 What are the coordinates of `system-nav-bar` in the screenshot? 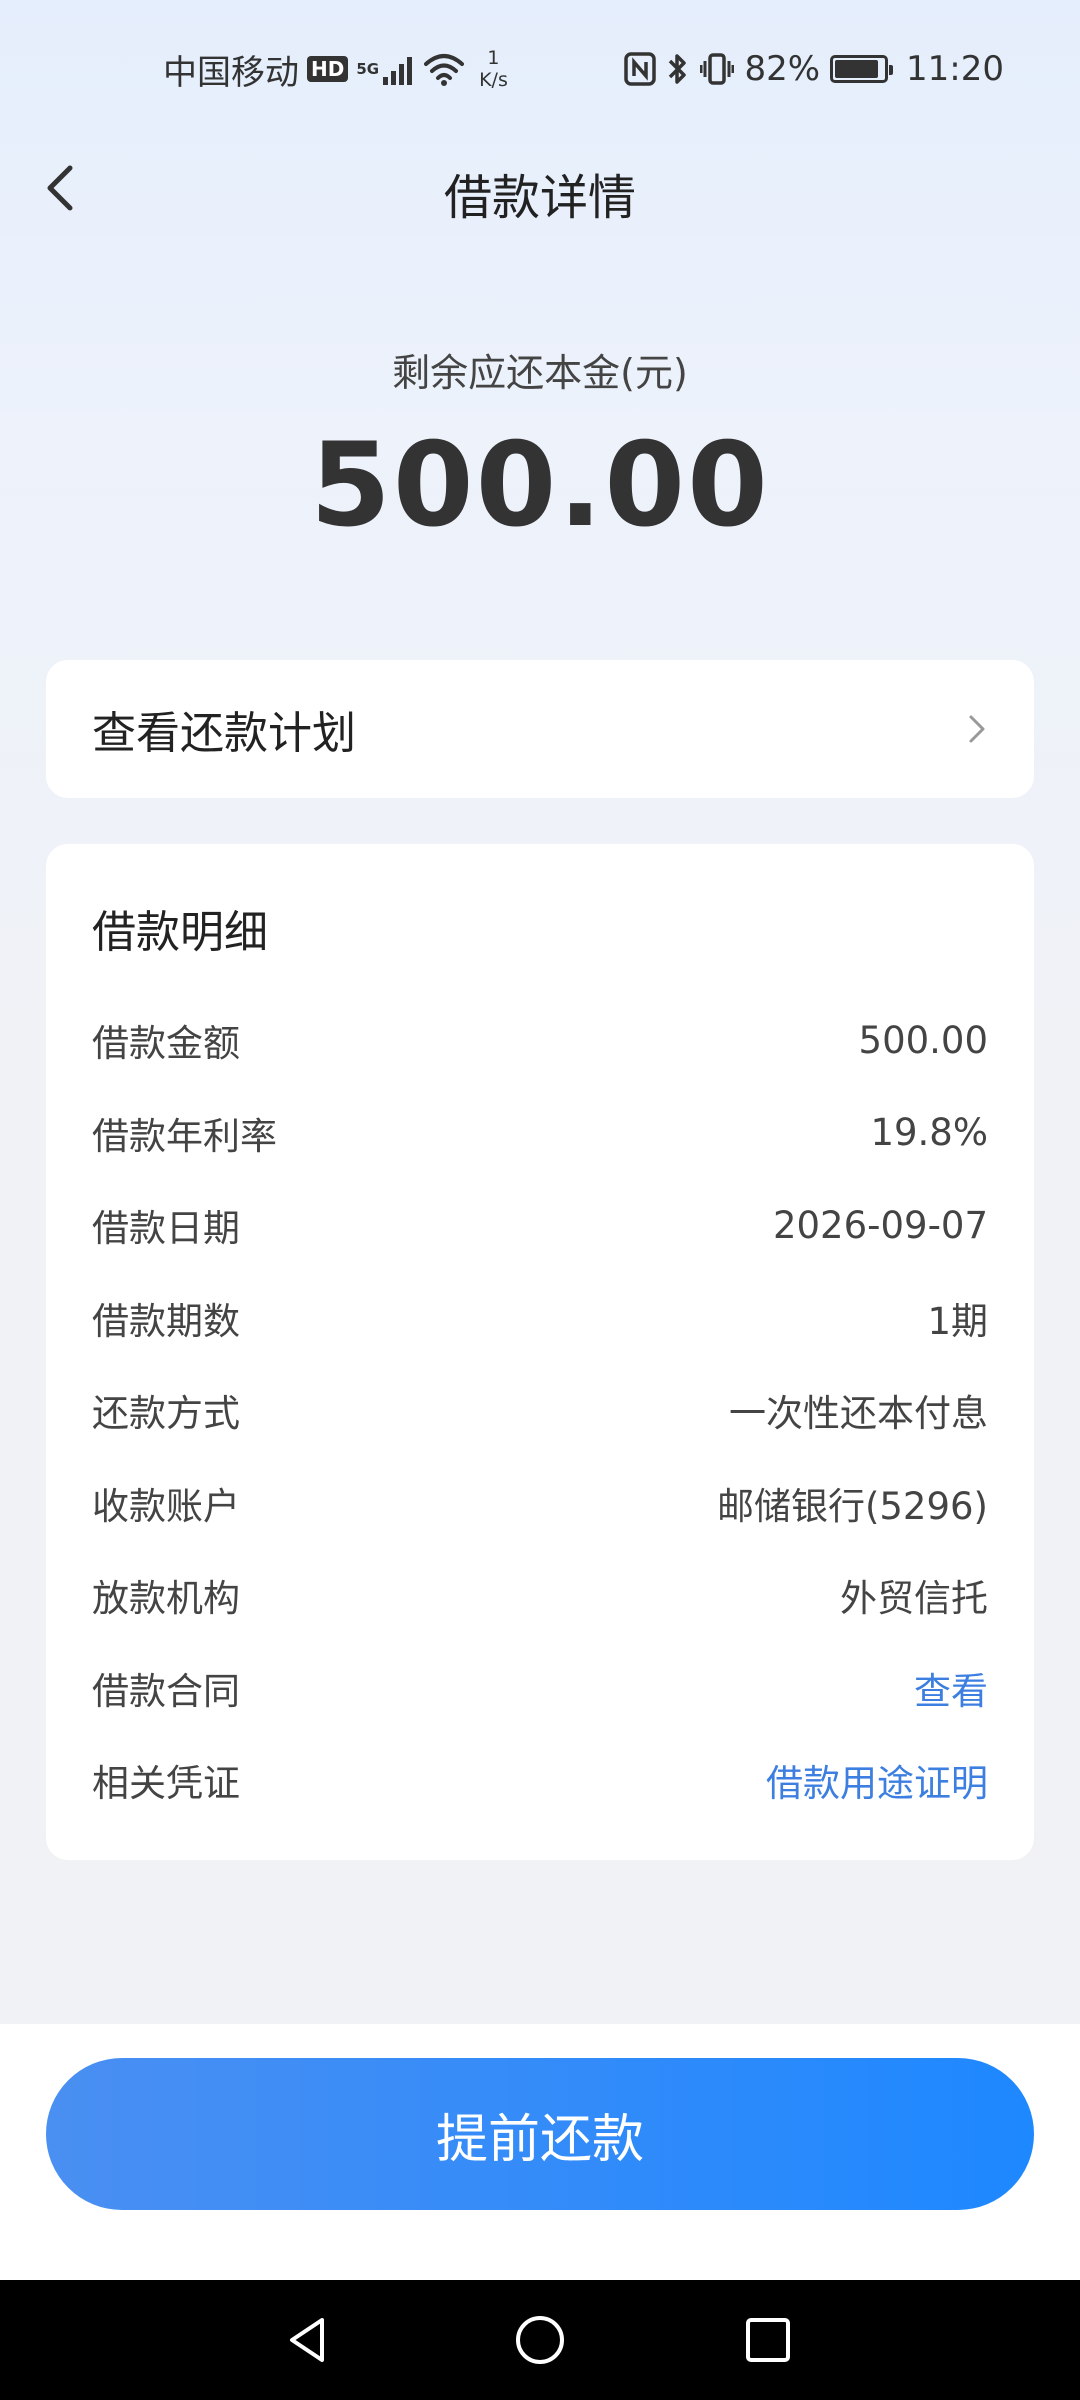 It's located at (540, 2340).